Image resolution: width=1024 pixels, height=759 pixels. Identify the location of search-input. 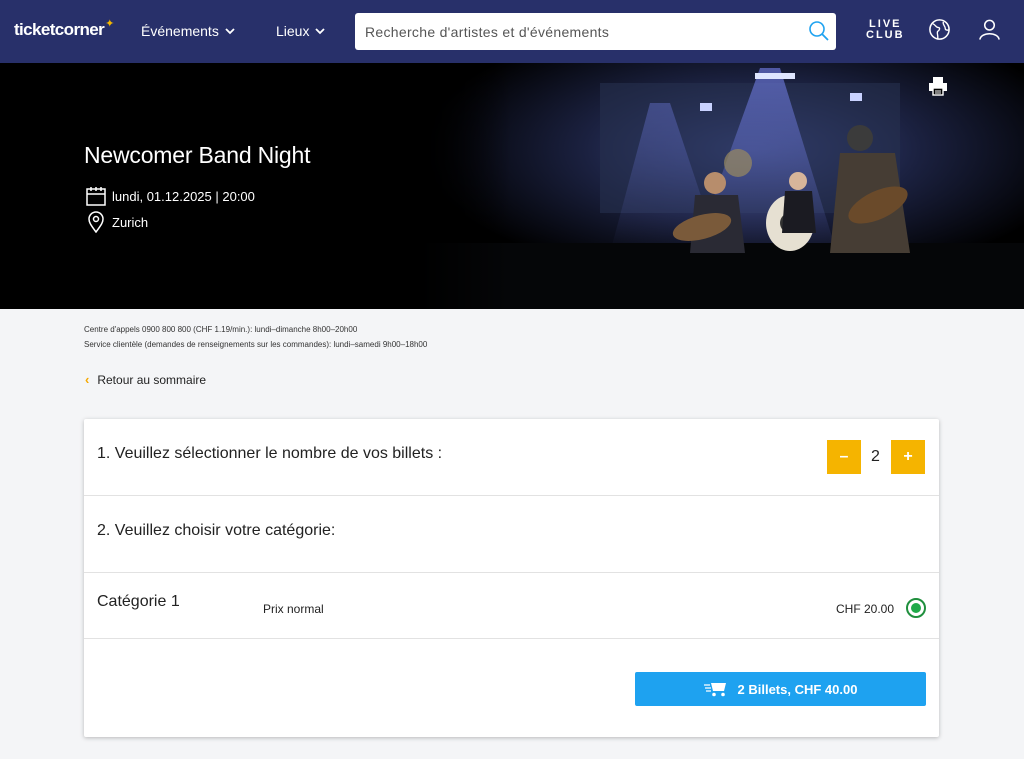
(575, 31).